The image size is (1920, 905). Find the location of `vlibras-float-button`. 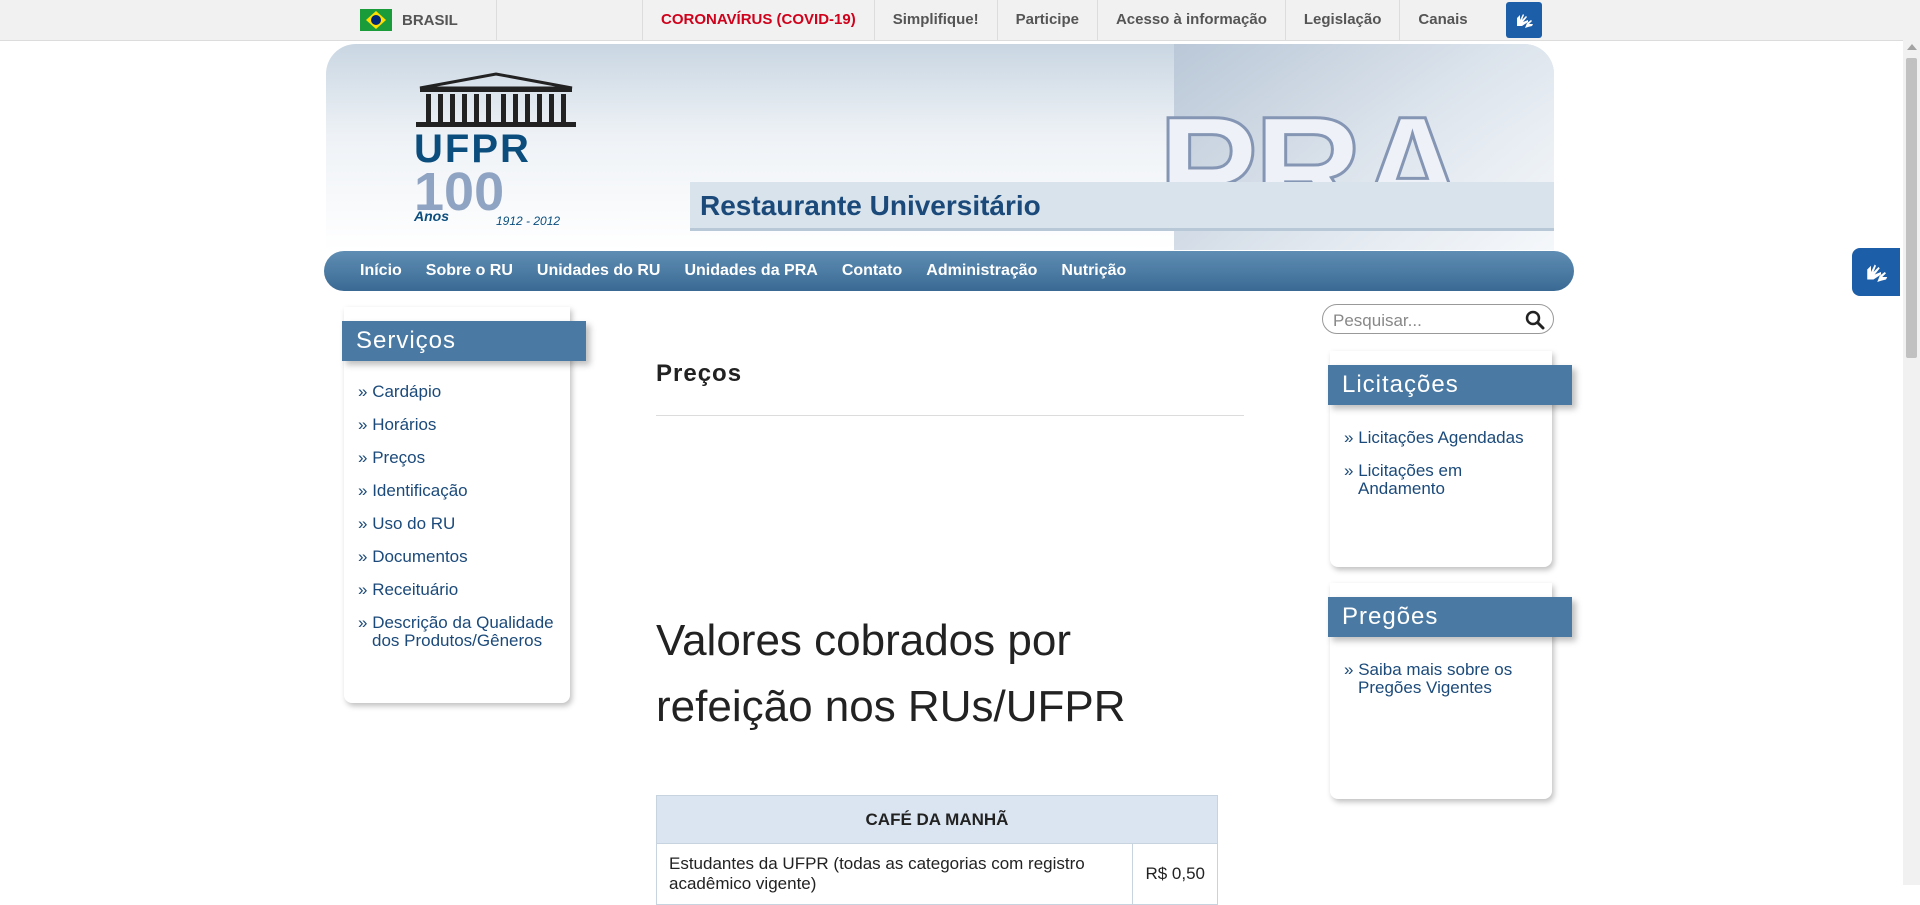

vlibras-float-button is located at coordinates (1876, 272).